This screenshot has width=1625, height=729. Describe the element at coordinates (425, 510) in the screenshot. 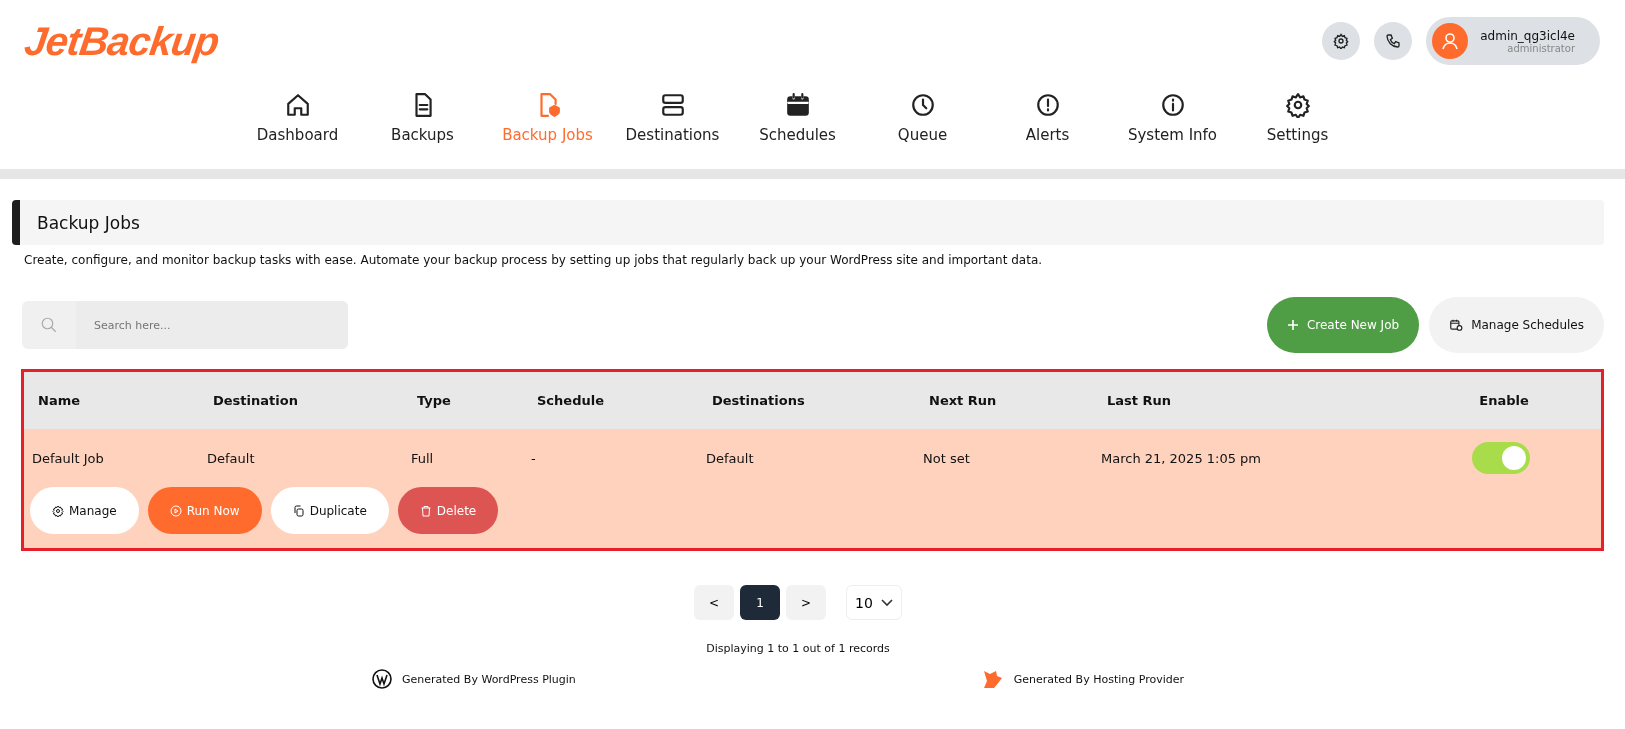

I see `trash-icon` at that location.